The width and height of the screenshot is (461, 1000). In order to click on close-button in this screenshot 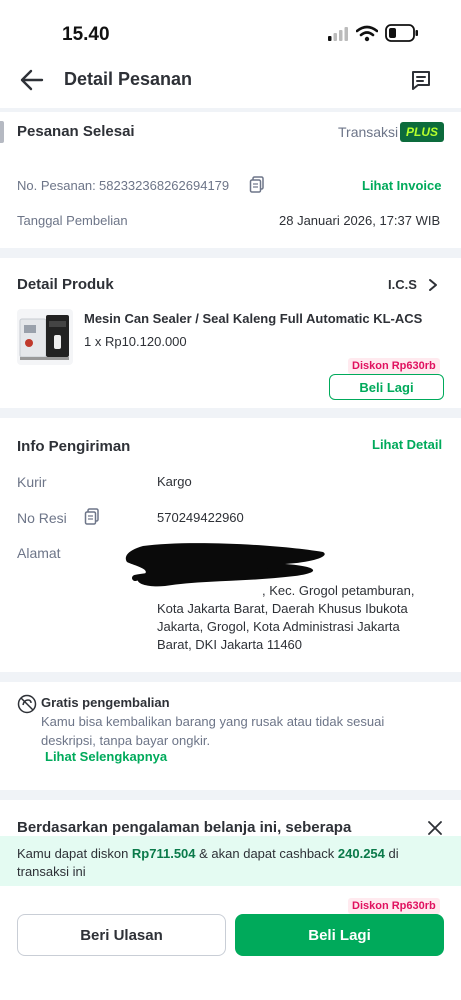, I will do `click(435, 828)`.